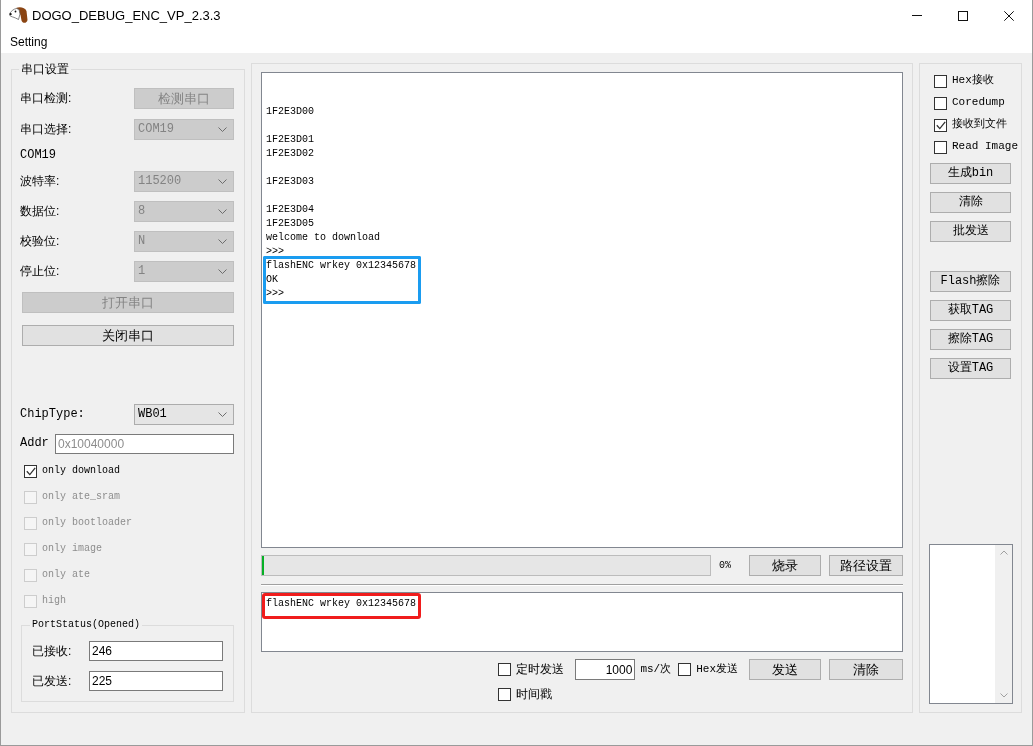 Image resolution: width=1033 pixels, height=746 pixels. I want to click on field-label: 串口选择:, so click(46, 129).